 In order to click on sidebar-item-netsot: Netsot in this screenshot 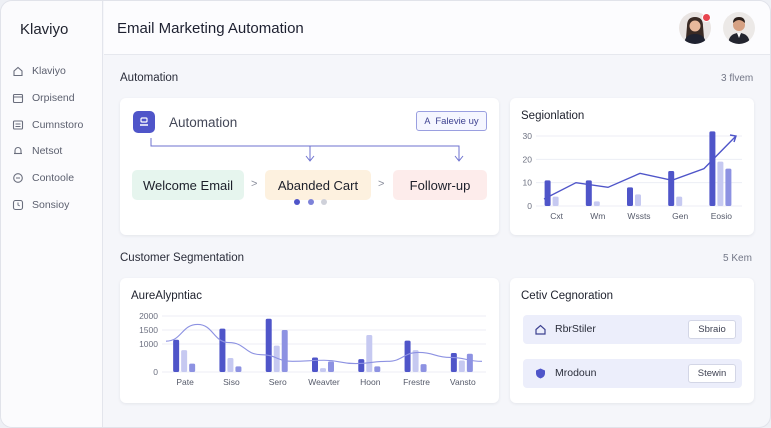, I will do `click(37, 151)`.